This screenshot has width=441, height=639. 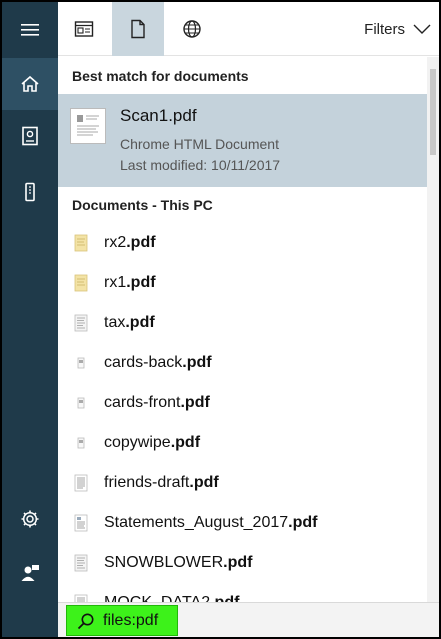 What do you see at coordinates (131, 620) in the screenshot?
I see `search-query: files:pdf` at bounding box center [131, 620].